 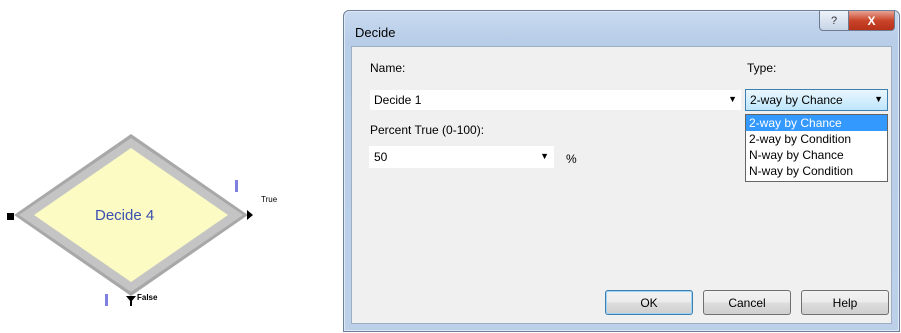 What do you see at coordinates (571, 159) in the screenshot?
I see `percent-unit-label: %` at bounding box center [571, 159].